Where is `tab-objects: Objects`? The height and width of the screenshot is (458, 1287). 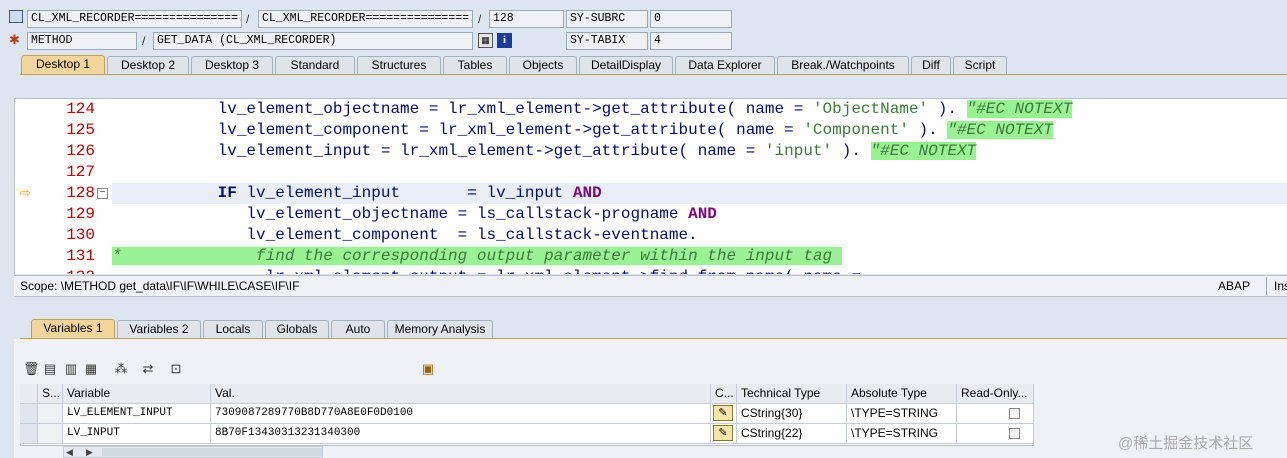 tab-objects: Objects is located at coordinates (543, 65).